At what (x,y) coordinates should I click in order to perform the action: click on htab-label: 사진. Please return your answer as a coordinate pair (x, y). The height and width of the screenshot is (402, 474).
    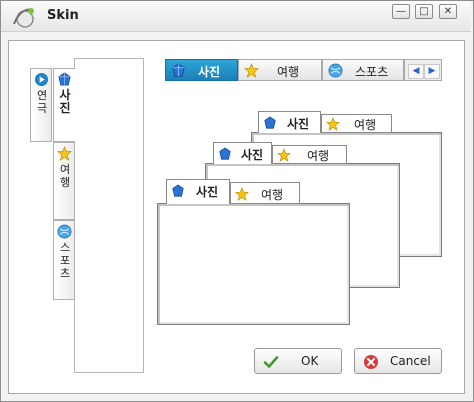
    Looking at the image, I should click on (209, 72).